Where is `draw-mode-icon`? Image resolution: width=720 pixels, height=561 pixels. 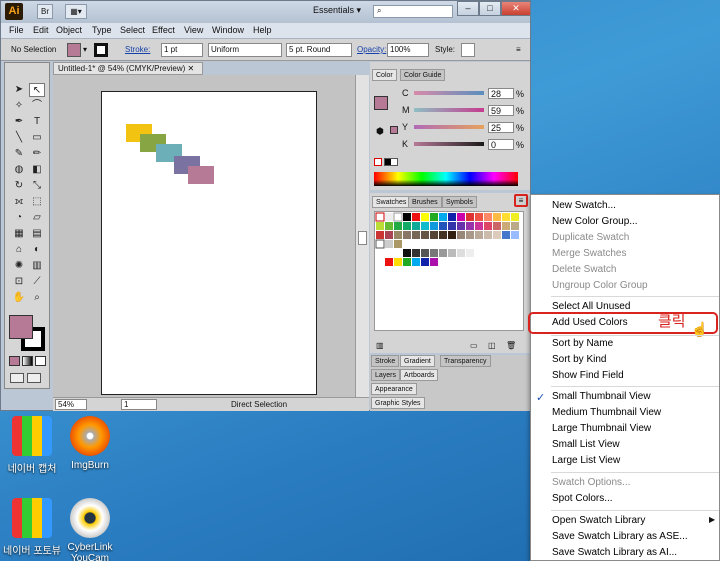
draw-mode-icon is located at coordinates (17, 378).